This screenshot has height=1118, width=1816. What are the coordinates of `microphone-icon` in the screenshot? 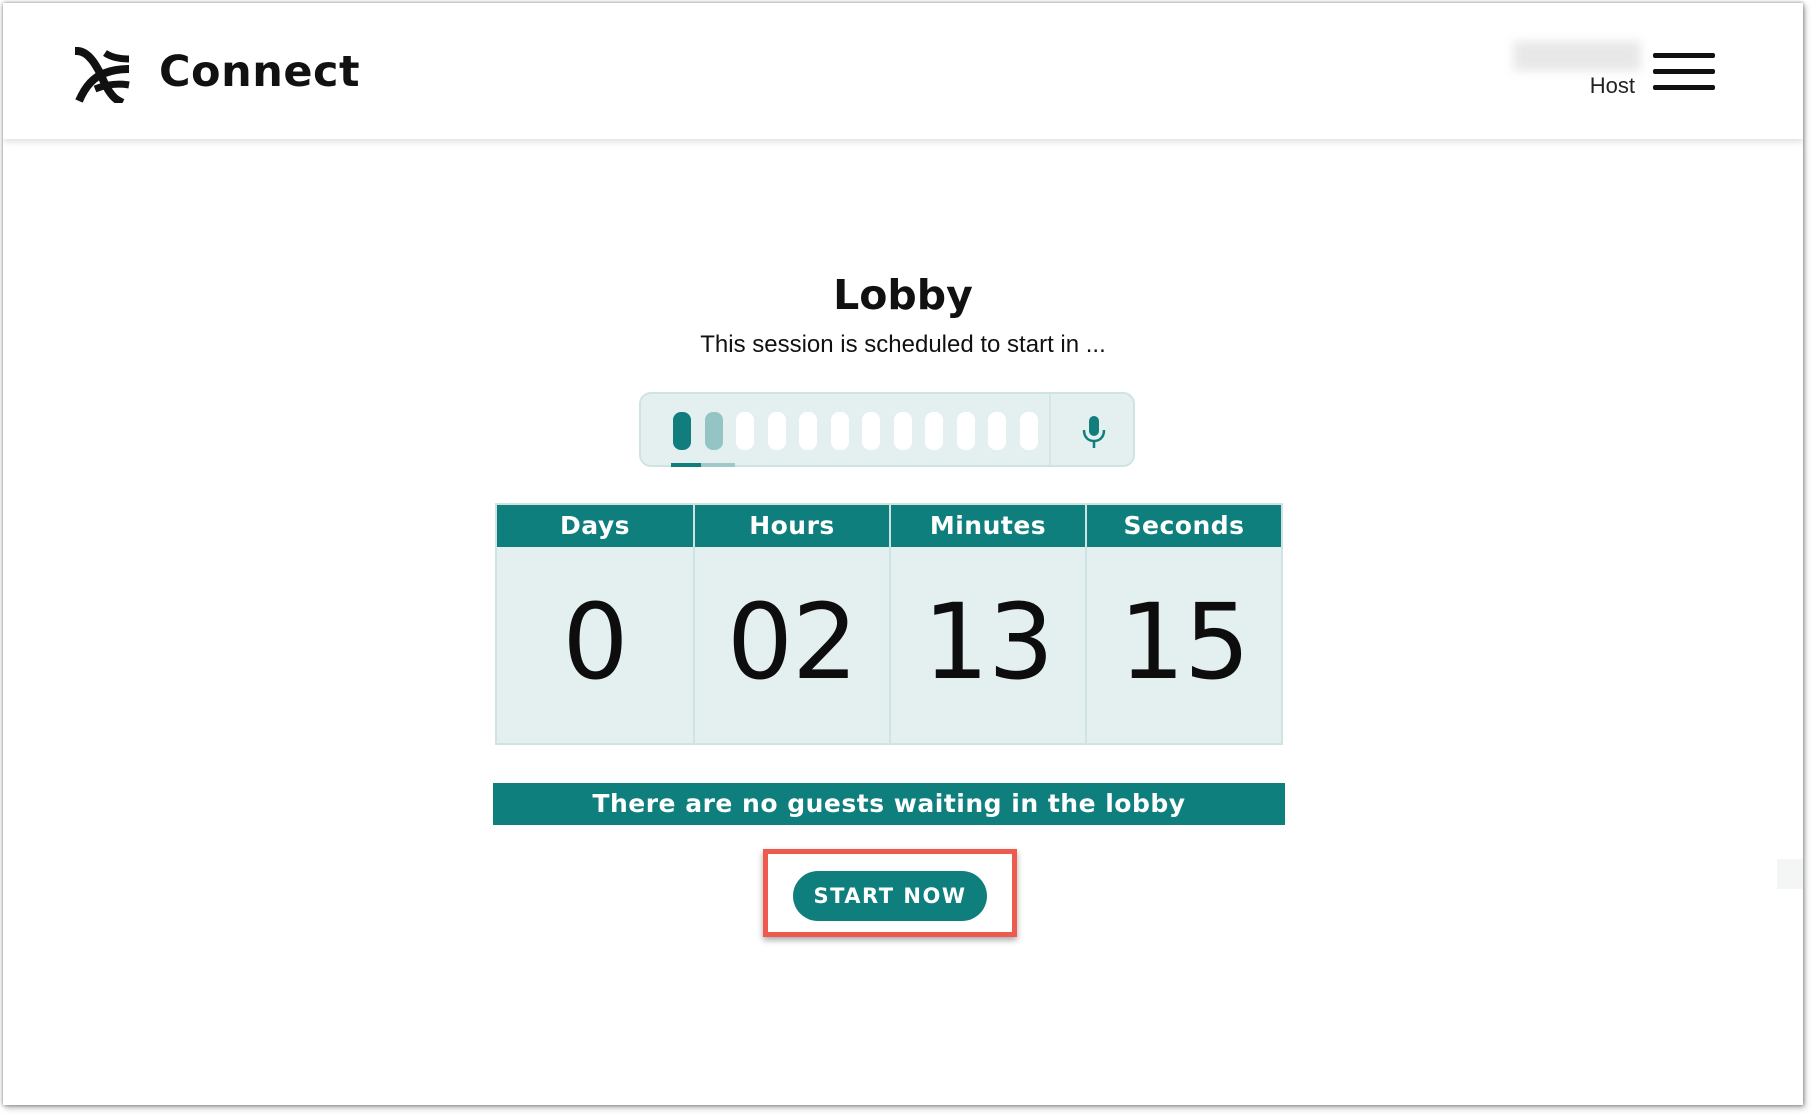 It's located at (1094, 432).